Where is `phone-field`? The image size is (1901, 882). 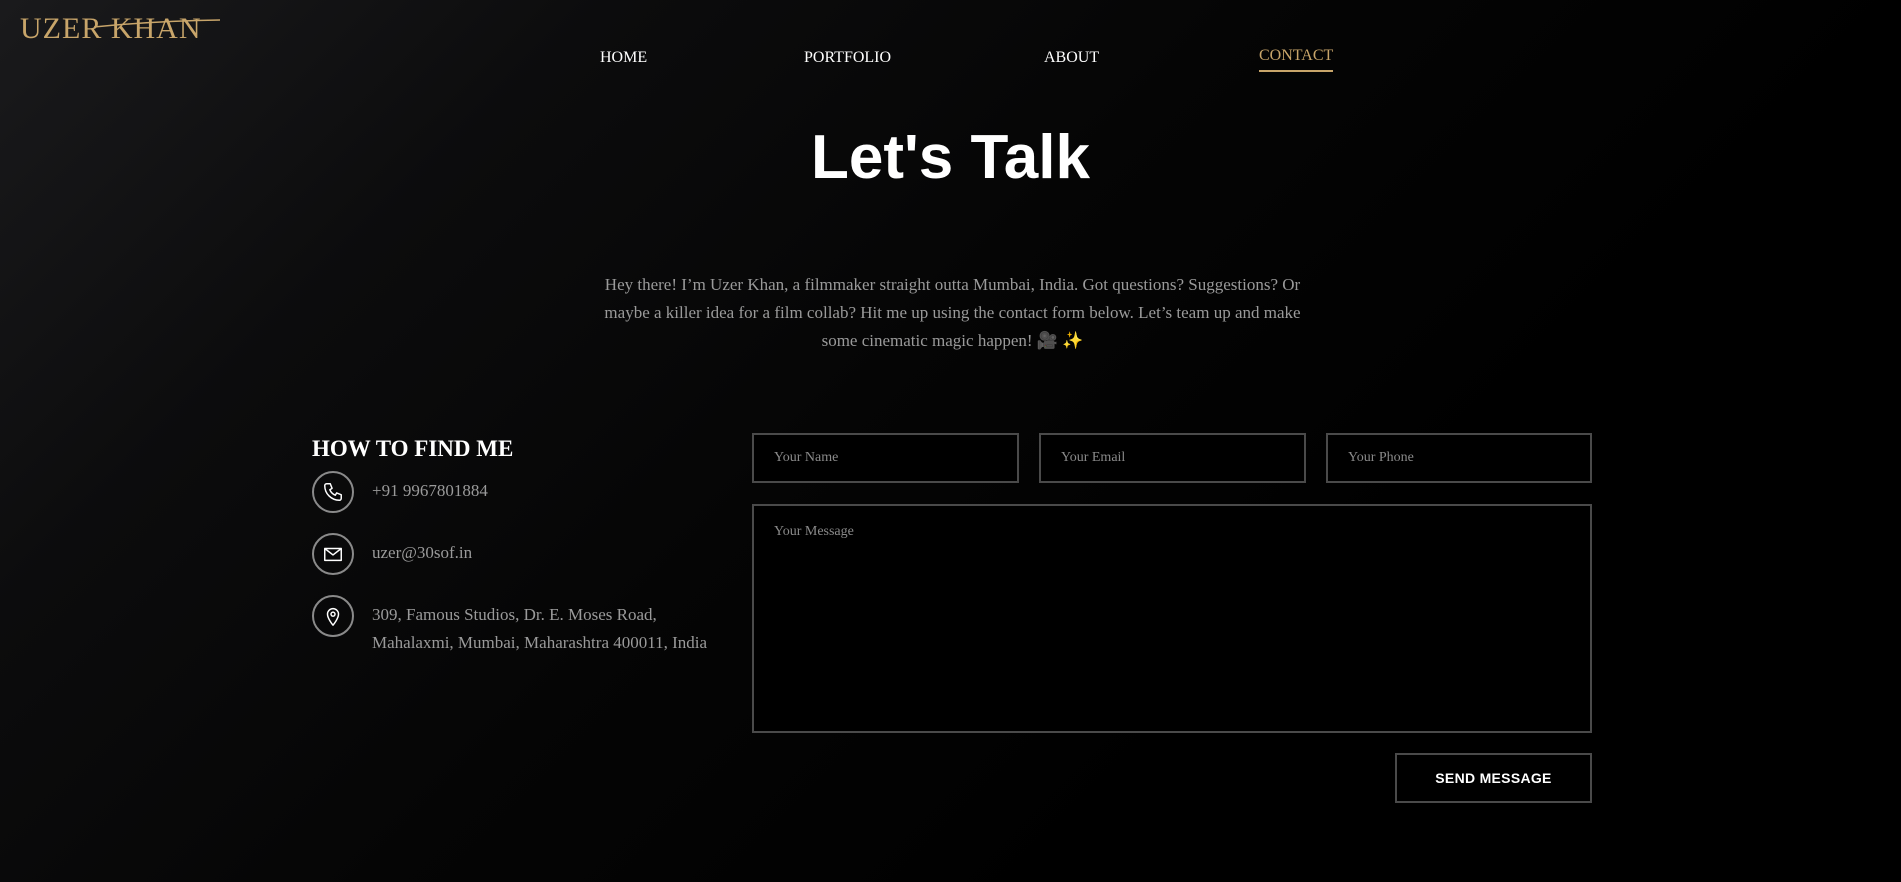
phone-field is located at coordinates (1459, 458).